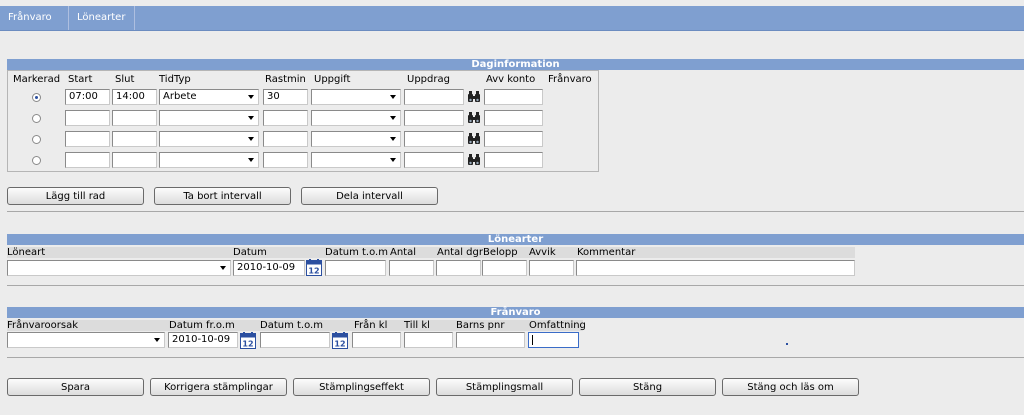 This screenshot has height=415, width=1024. What do you see at coordinates (458, 268) in the screenshot?
I see `antal-dgr-input` at bounding box center [458, 268].